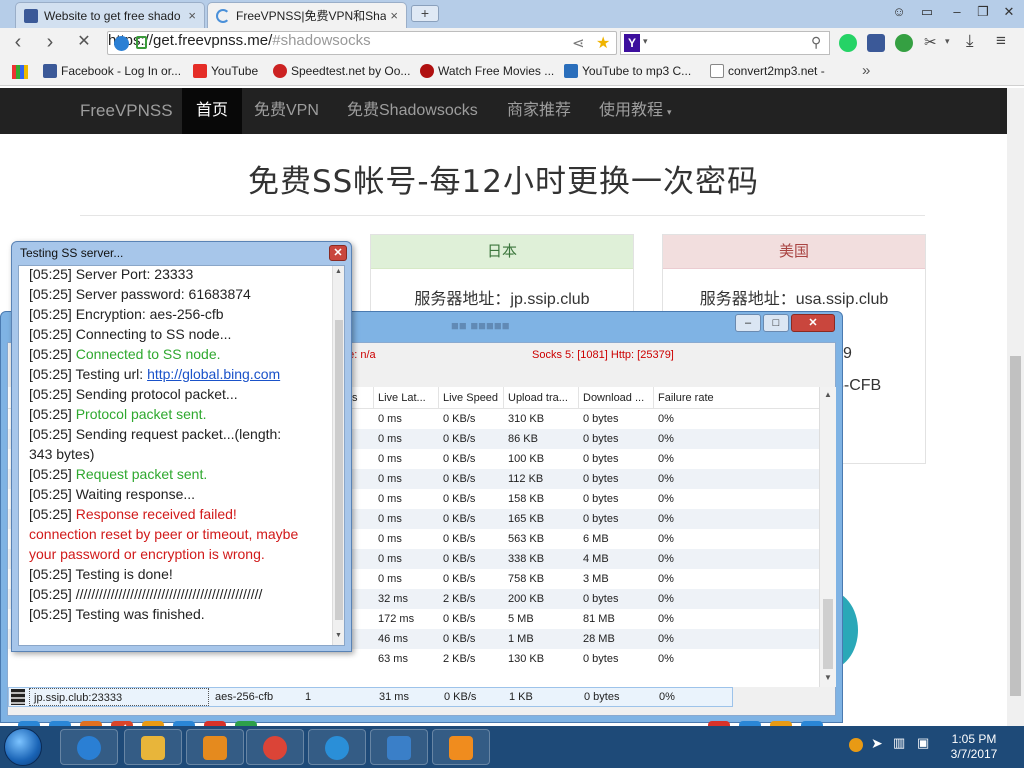  Describe the element at coordinates (603, 43) in the screenshot. I see `bookmark-star-icon: ★` at that location.